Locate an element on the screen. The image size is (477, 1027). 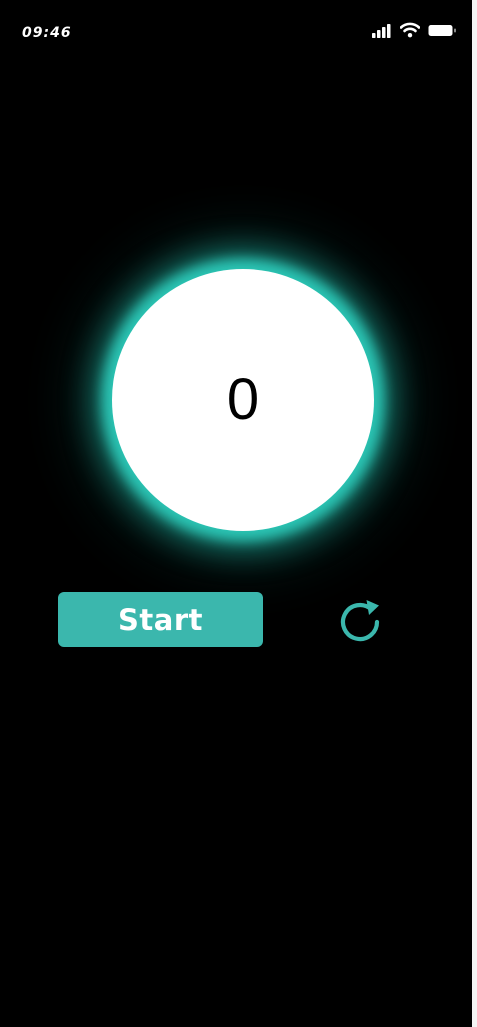
wifi-icon is located at coordinates (410, 30).